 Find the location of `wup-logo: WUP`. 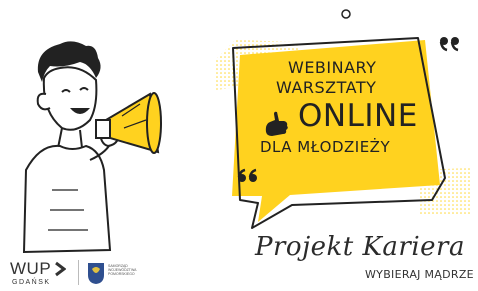

wup-logo: WUP is located at coordinates (31, 268).